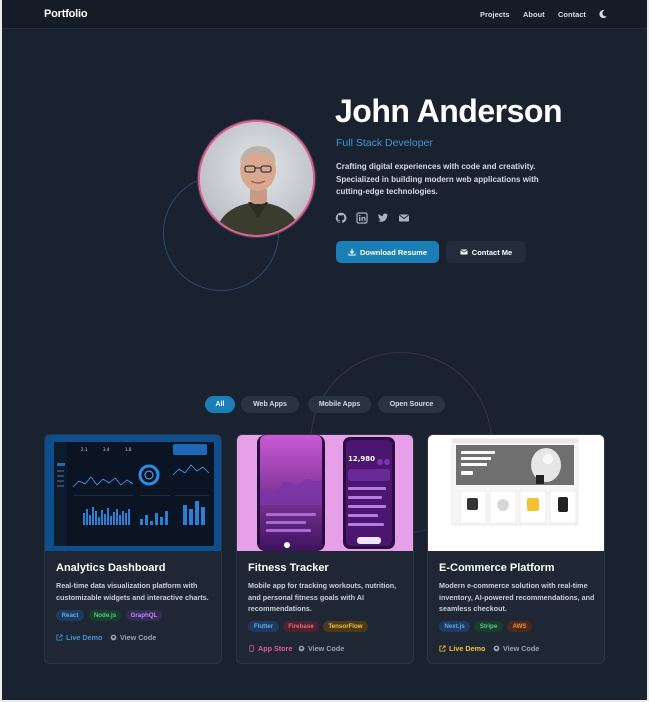 The image size is (649, 702). I want to click on tag-react: React, so click(70, 615).